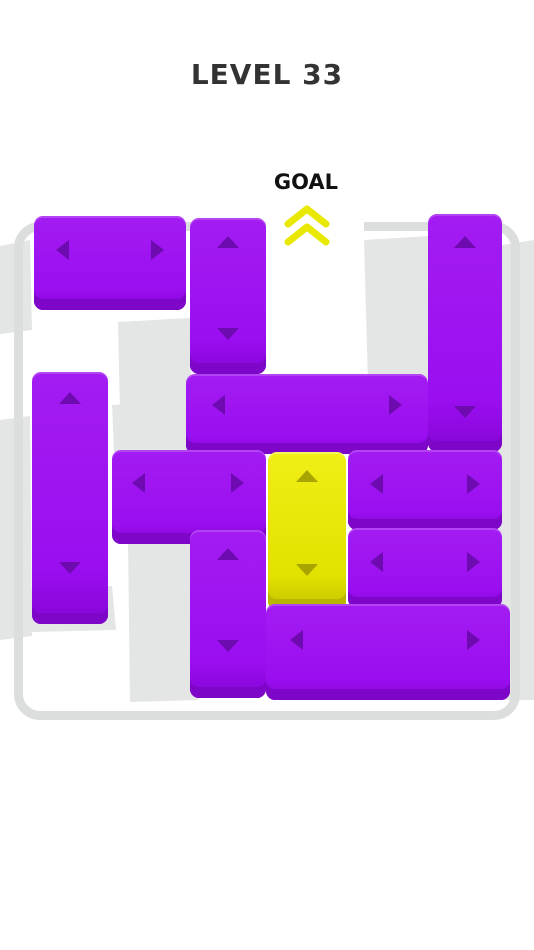 The height and width of the screenshot is (950, 534). What do you see at coordinates (267, 74) in the screenshot?
I see `level-title: LEVEL 33` at bounding box center [267, 74].